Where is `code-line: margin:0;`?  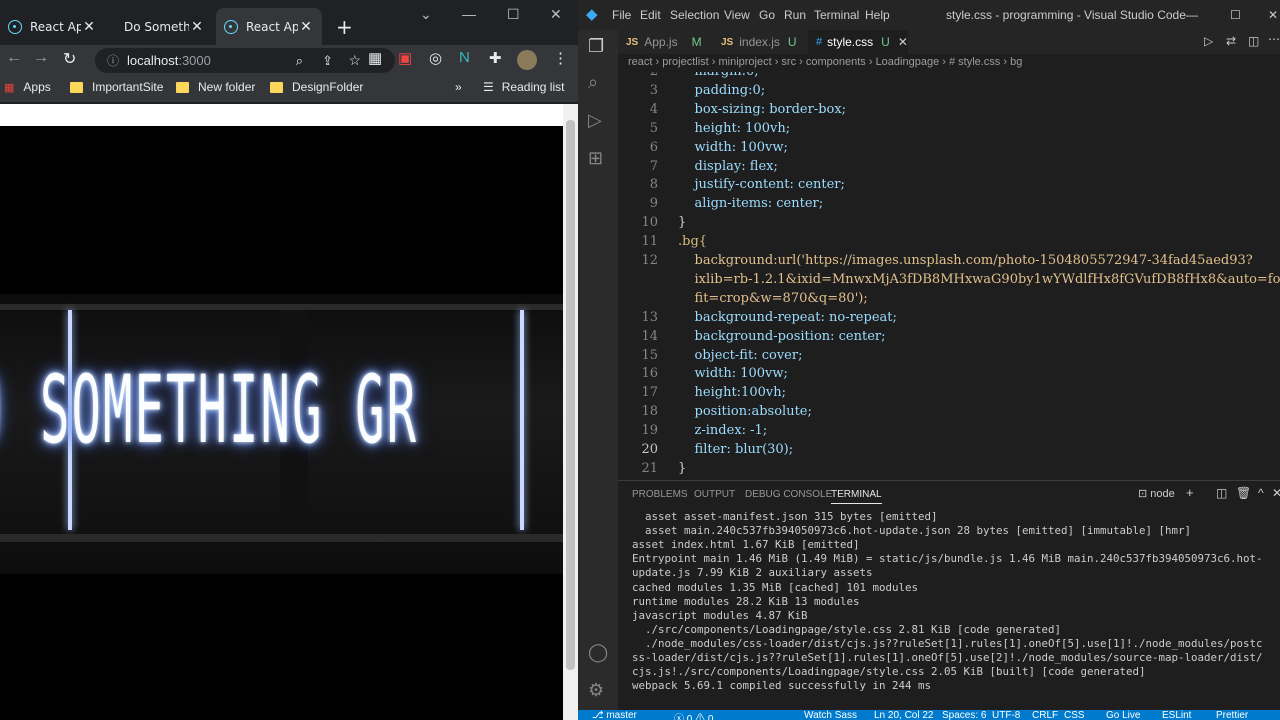 code-line: margin:0; is located at coordinates (718, 75).